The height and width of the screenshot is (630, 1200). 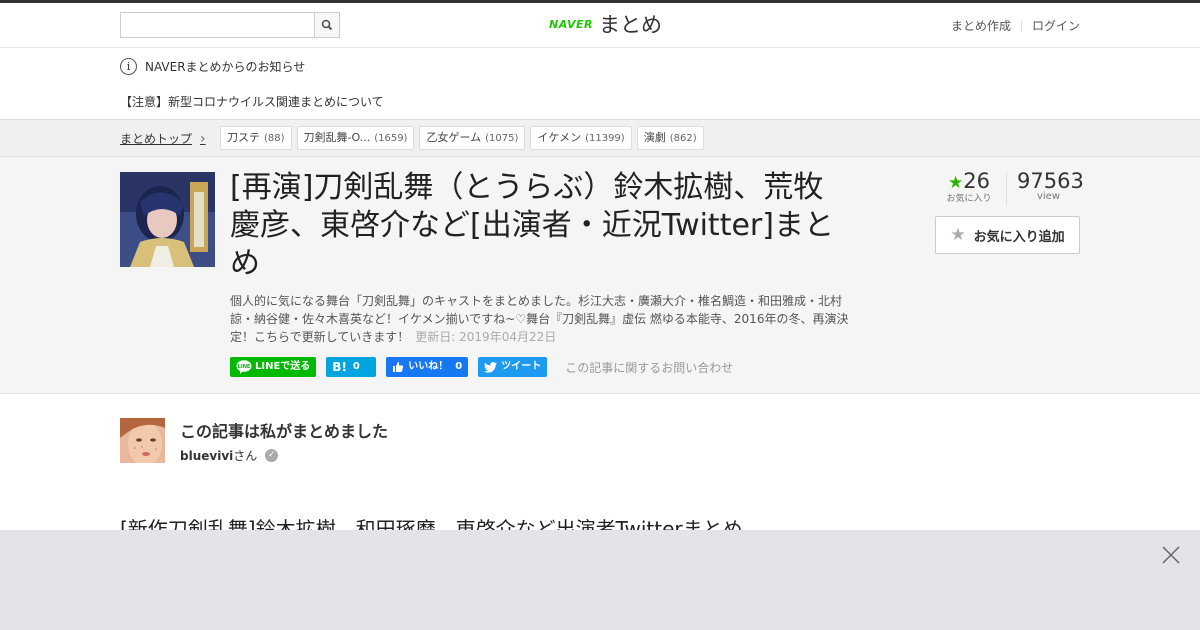 I want to click on author-suffix: さん, so click(x=245, y=456).